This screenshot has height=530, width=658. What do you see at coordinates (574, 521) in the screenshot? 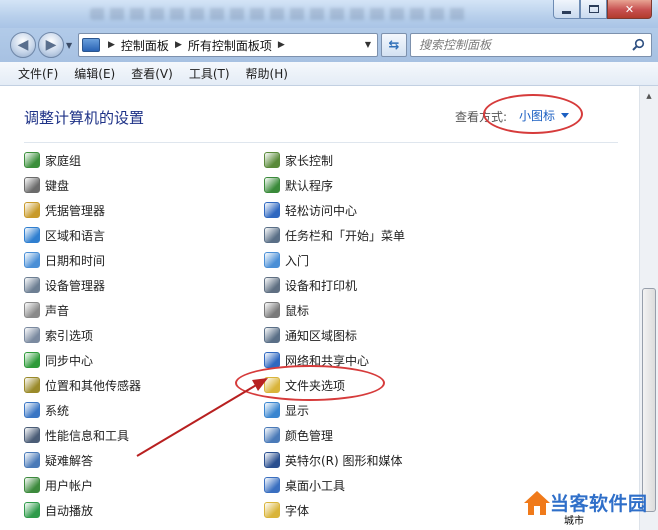
I see `watermark-subtitle: 城市` at bounding box center [574, 521].